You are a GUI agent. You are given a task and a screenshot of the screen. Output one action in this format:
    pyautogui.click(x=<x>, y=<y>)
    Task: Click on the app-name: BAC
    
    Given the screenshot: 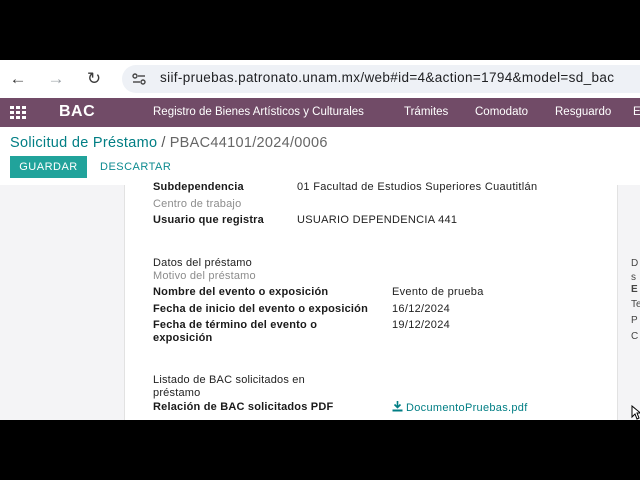 What is the action you would take?
    pyautogui.click(x=77, y=112)
    